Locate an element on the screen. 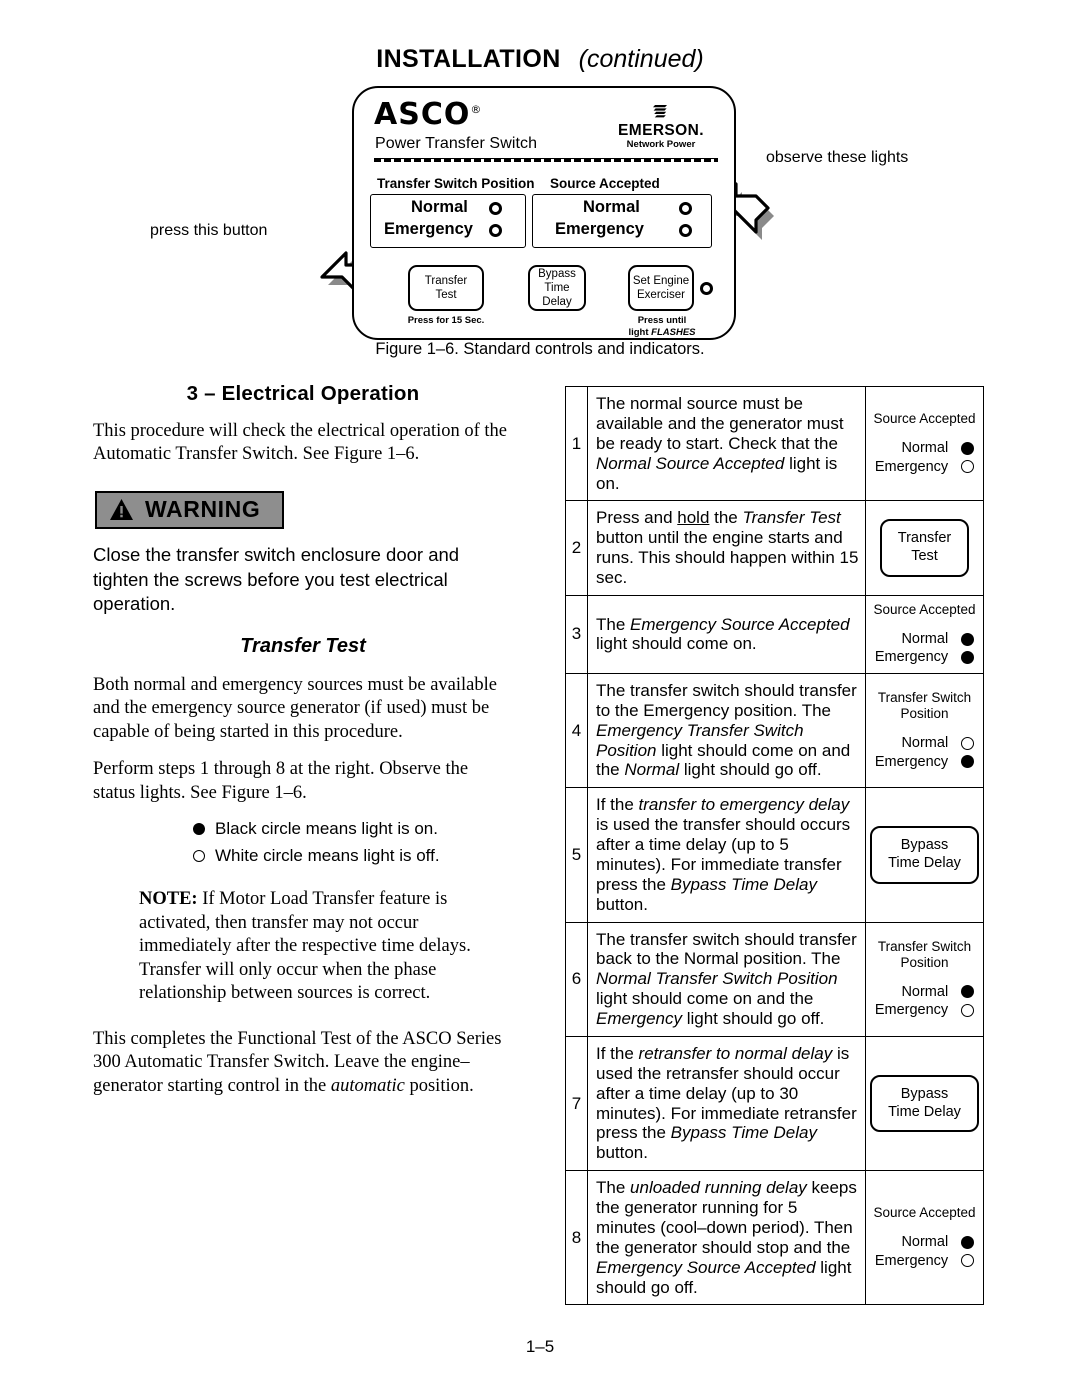 The image size is (1080, 1397). page-header-continued: (continued) is located at coordinates (641, 59).